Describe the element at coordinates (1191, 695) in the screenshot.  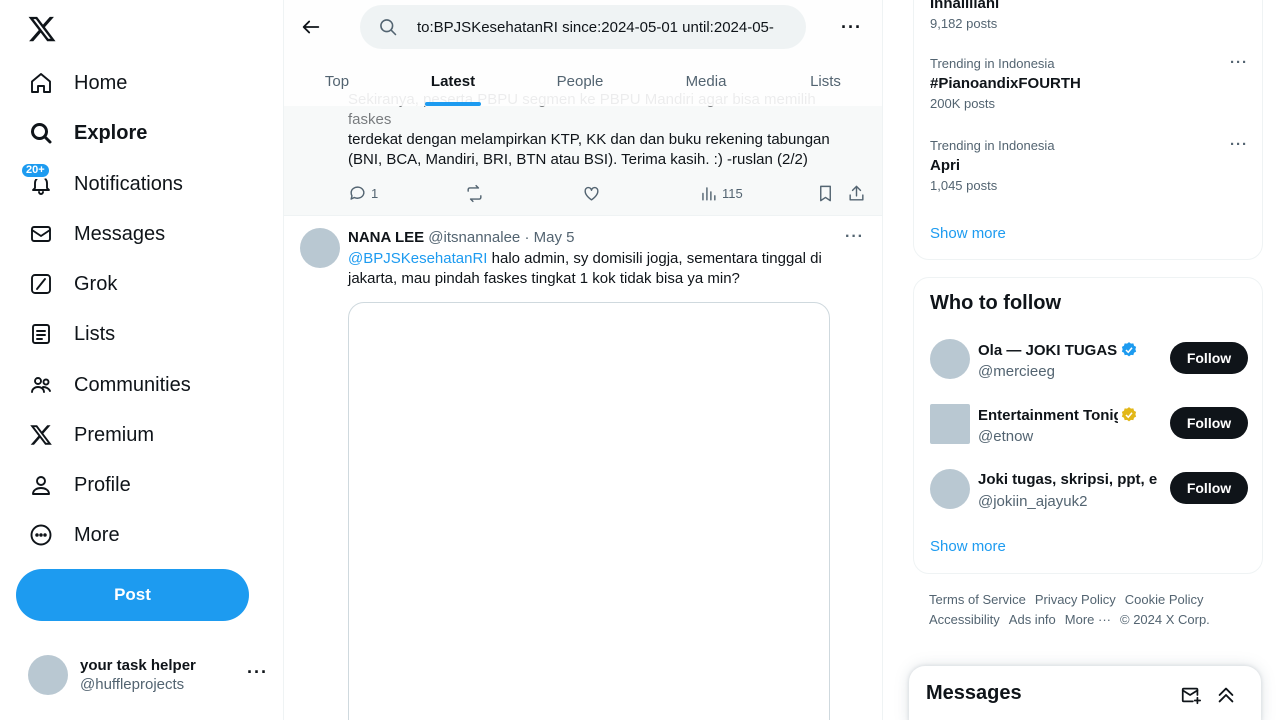
I see `new-message-icon` at that location.